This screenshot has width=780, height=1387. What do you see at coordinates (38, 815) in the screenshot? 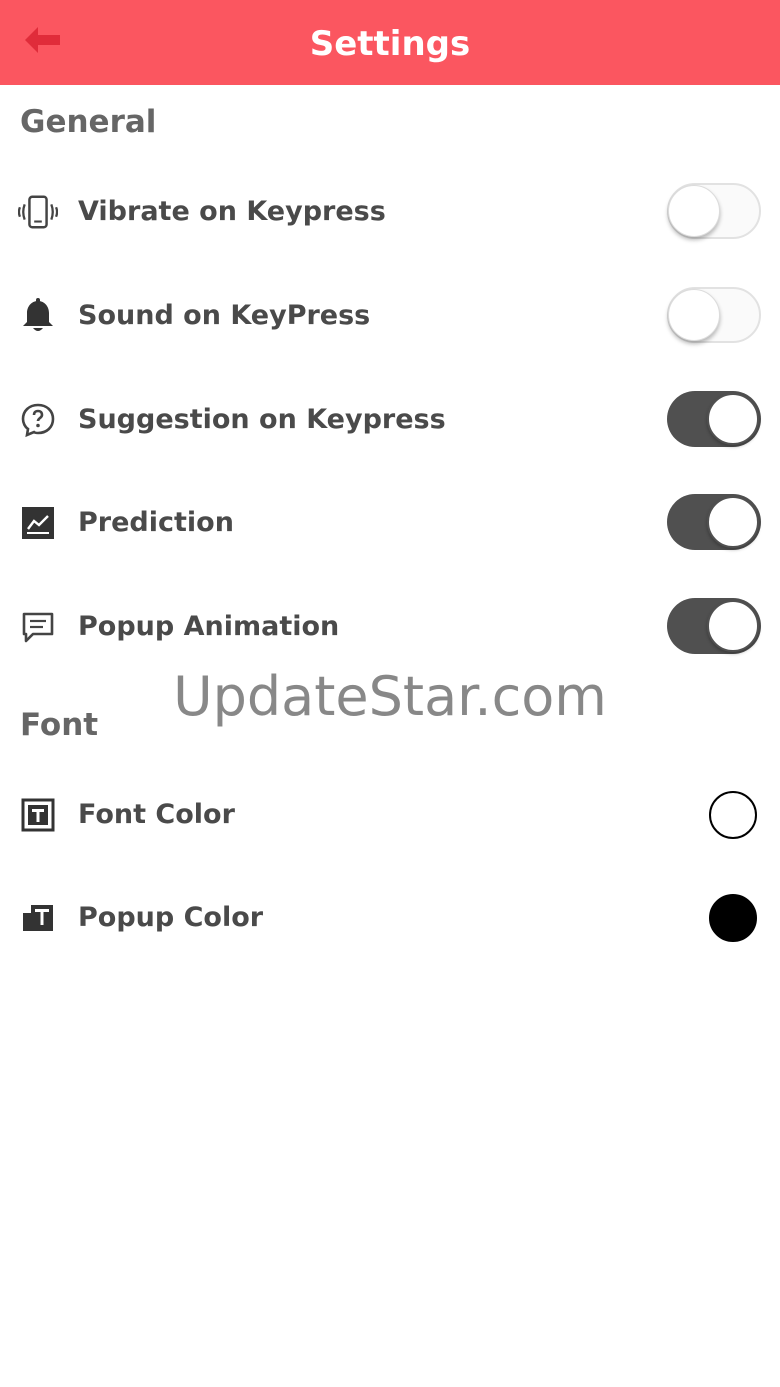
I see `text-box-icon` at bounding box center [38, 815].